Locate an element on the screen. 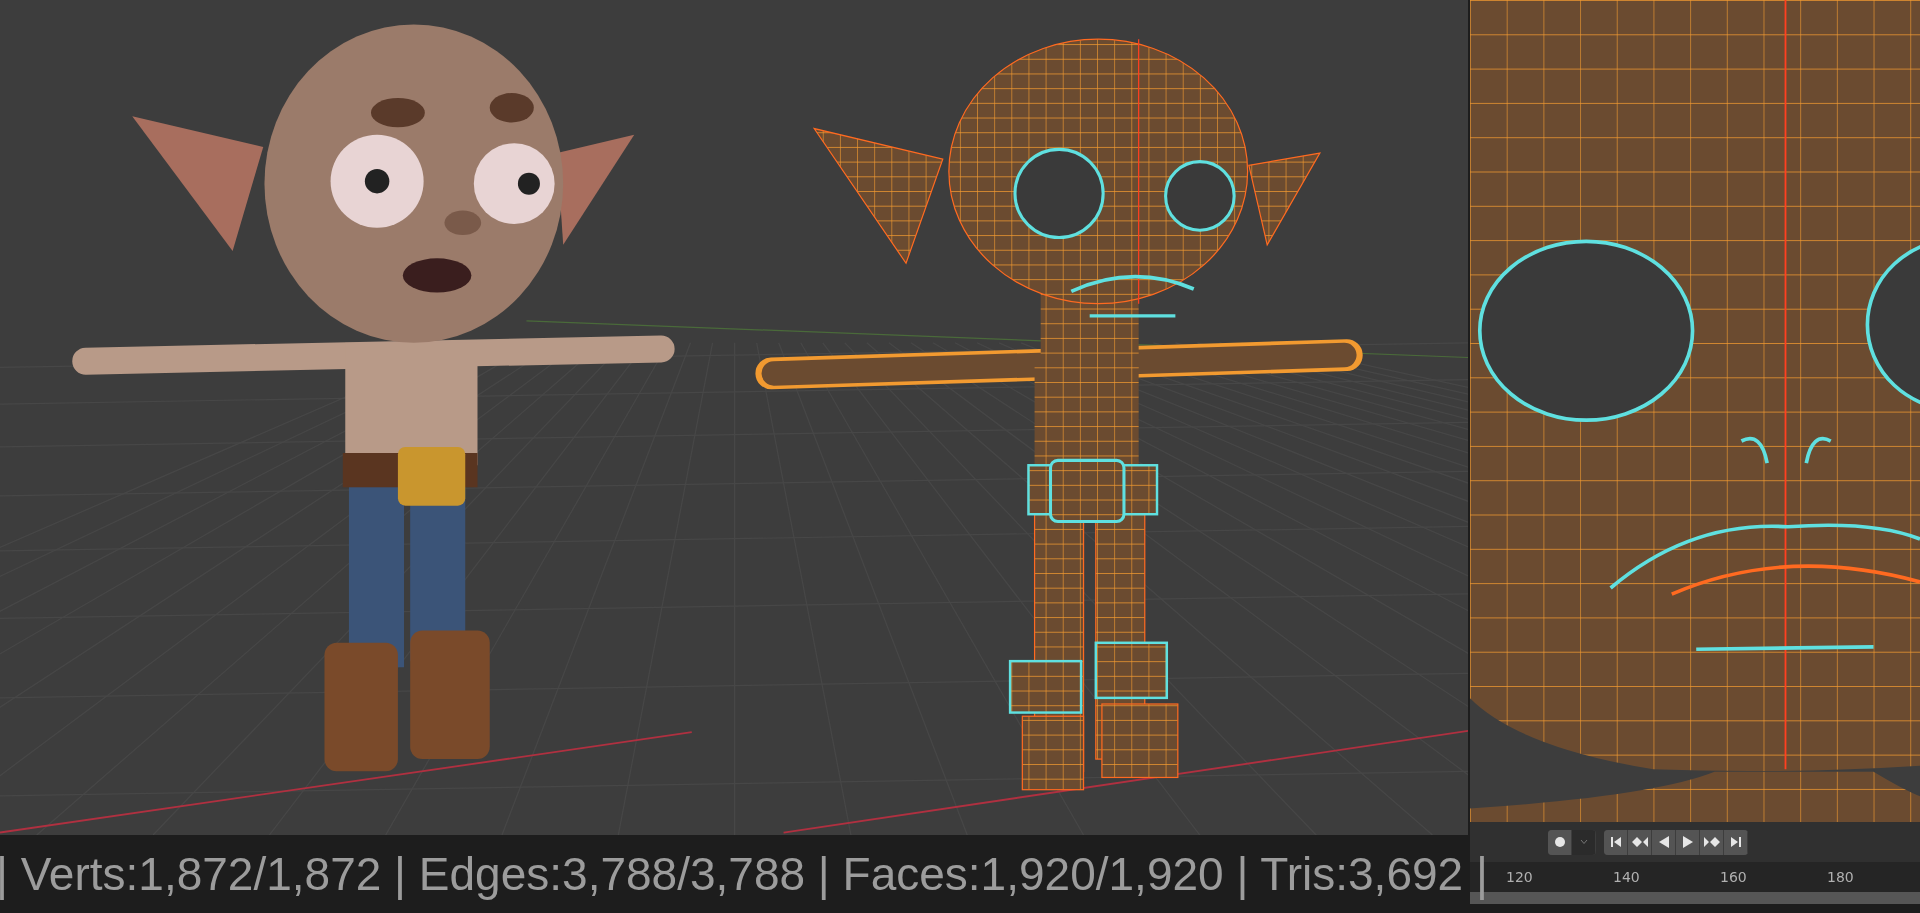  prev-key-button is located at coordinates (1640, 842).